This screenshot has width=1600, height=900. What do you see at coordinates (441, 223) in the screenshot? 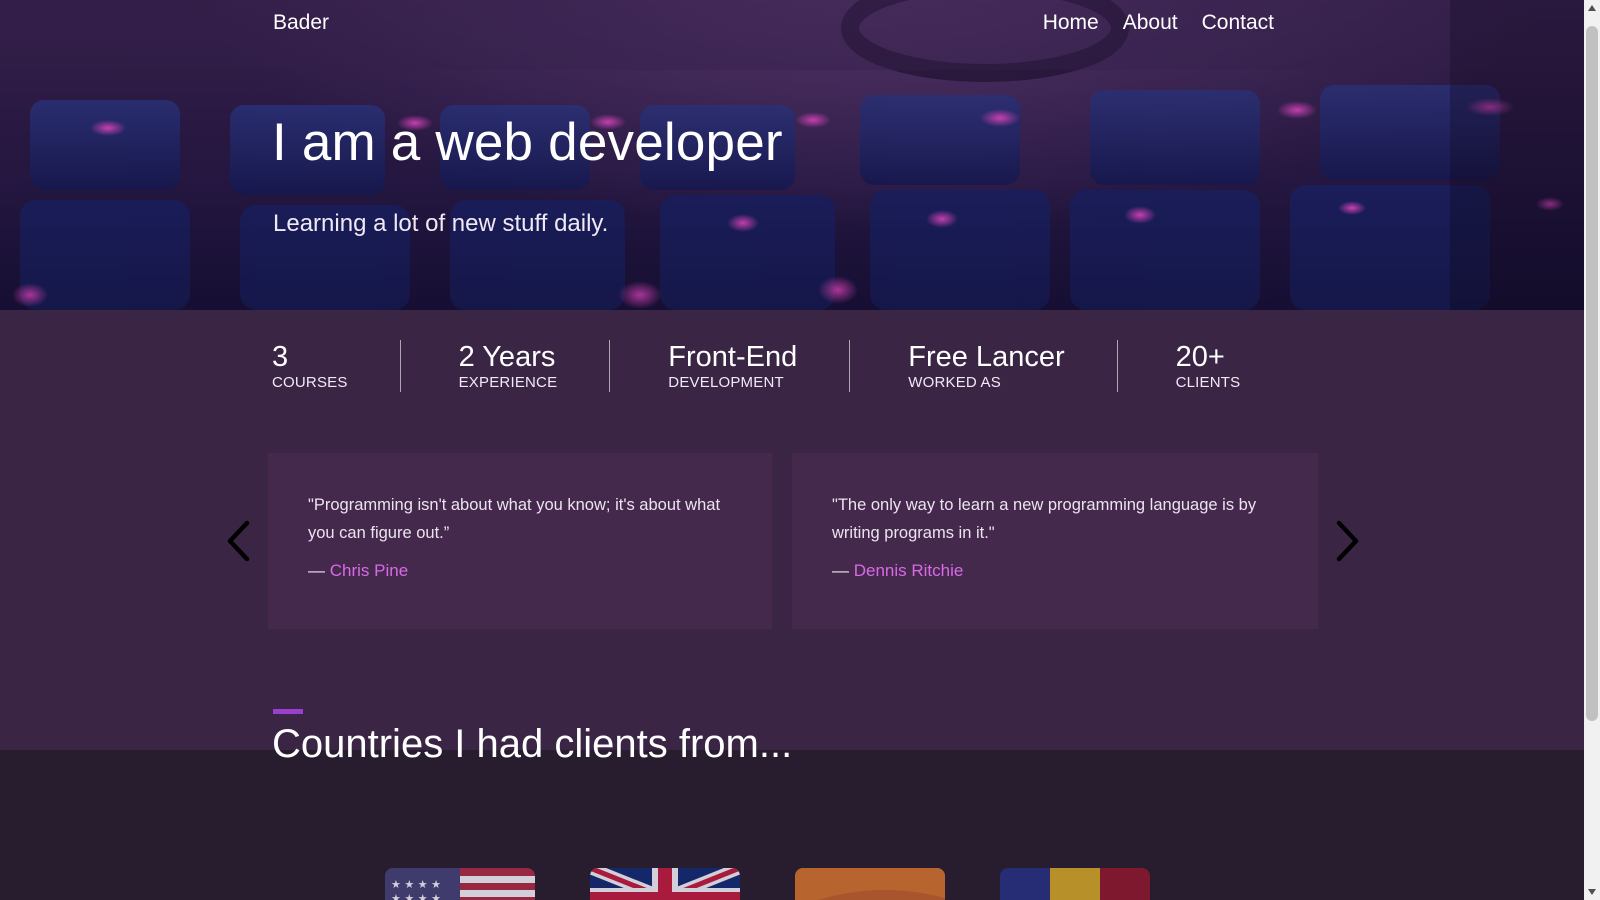
I see `hero-subtitle: Learning a lot of new stuff daily.` at bounding box center [441, 223].